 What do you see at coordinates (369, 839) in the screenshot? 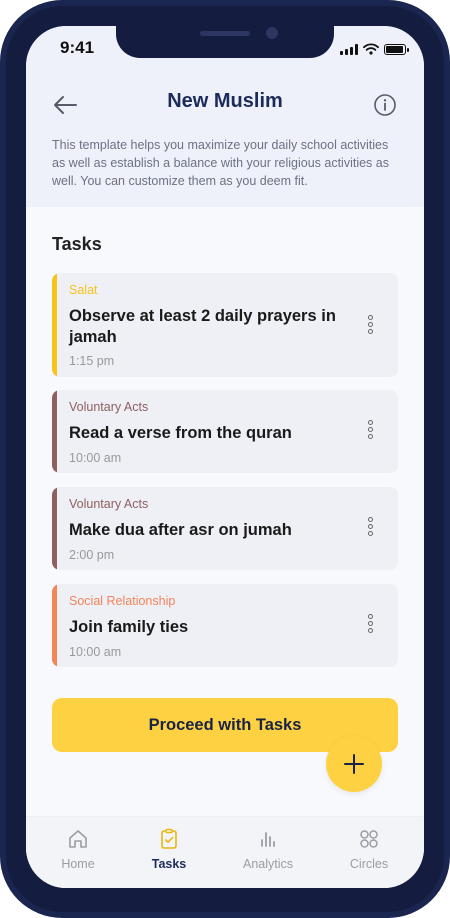
I see `circles-grid-icon` at bounding box center [369, 839].